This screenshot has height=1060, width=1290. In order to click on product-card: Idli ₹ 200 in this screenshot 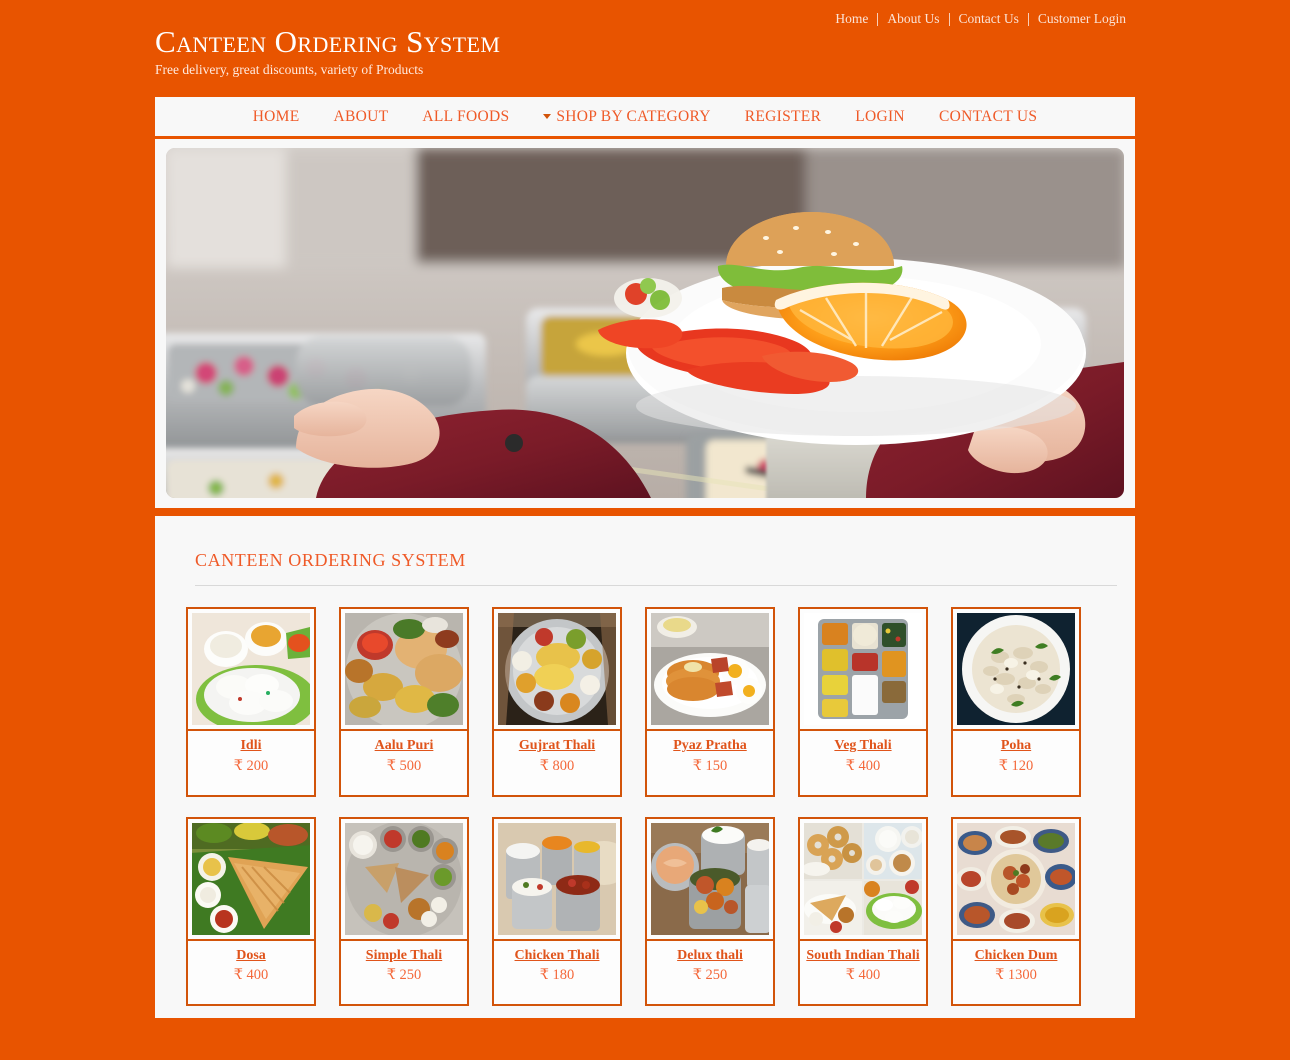, I will do `click(251, 702)`.